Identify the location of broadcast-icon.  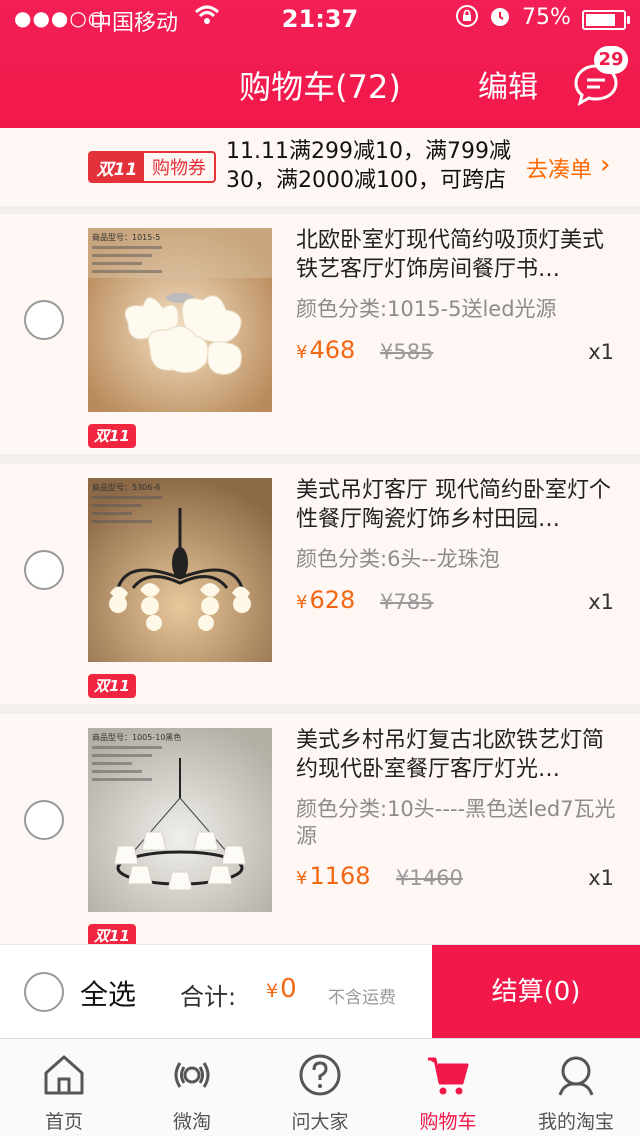
(192, 1075).